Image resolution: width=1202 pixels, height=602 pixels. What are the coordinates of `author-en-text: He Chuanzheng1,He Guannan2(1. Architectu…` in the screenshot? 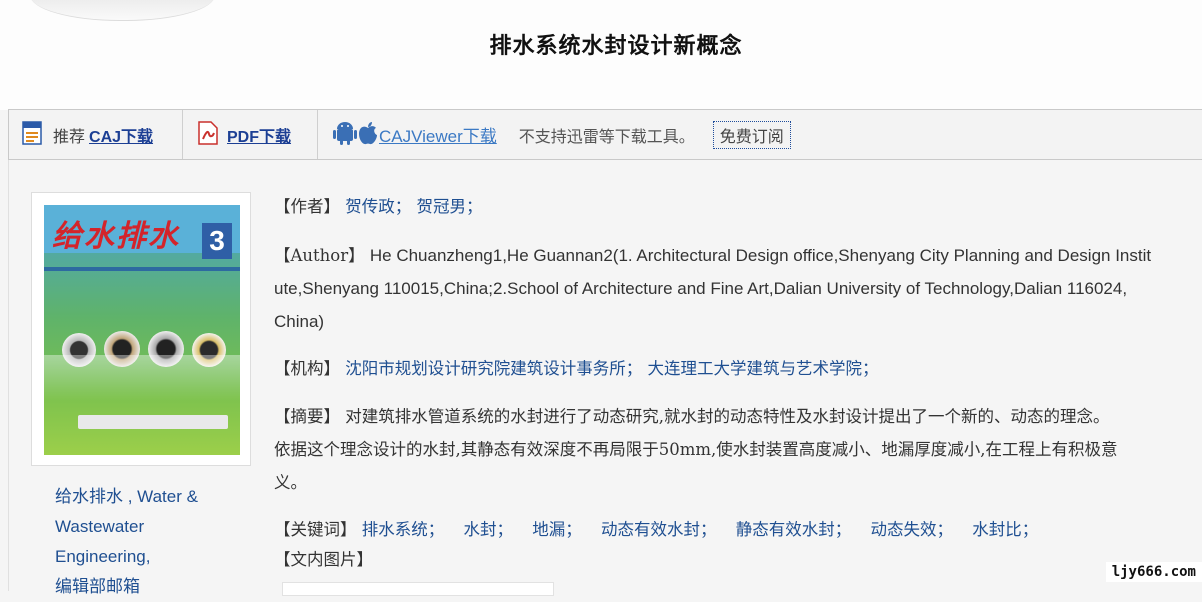 It's located at (760, 255).